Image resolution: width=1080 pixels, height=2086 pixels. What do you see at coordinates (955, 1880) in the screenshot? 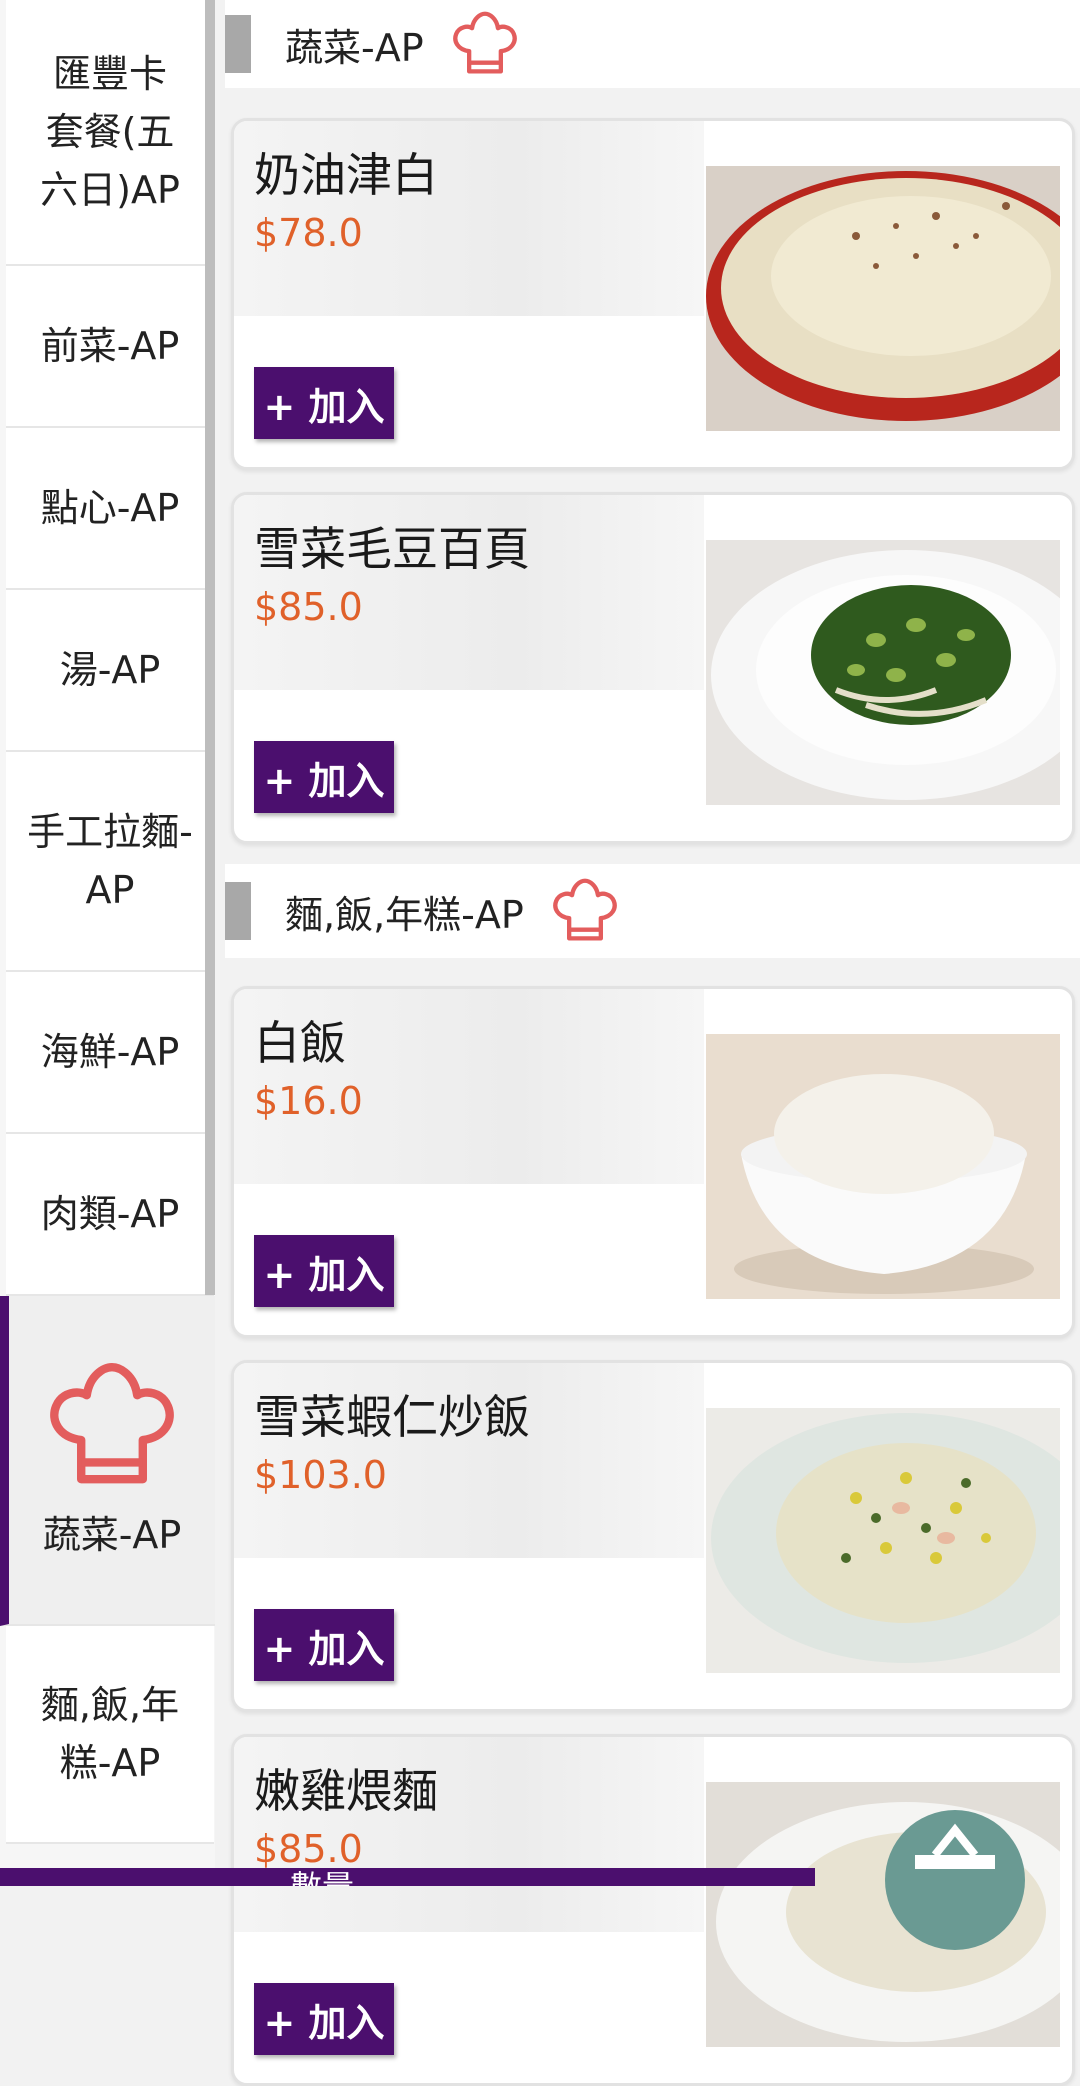
I see `cart-button` at bounding box center [955, 1880].